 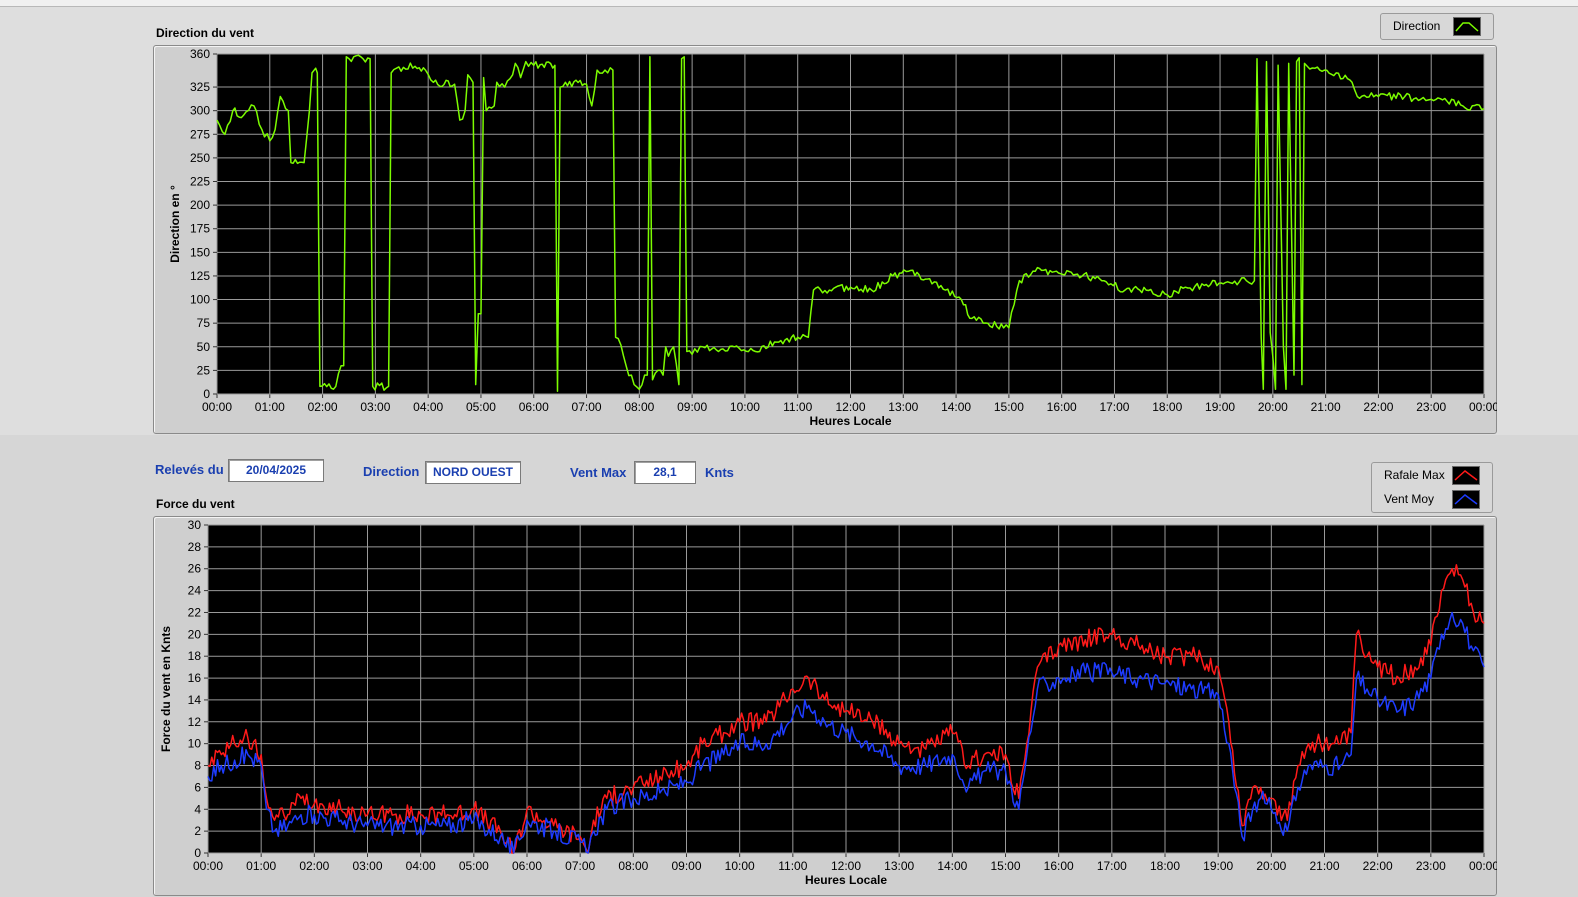 What do you see at coordinates (195, 678) in the screenshot?
I see `y-tick-label: 16` at bounding box center [195, 678].